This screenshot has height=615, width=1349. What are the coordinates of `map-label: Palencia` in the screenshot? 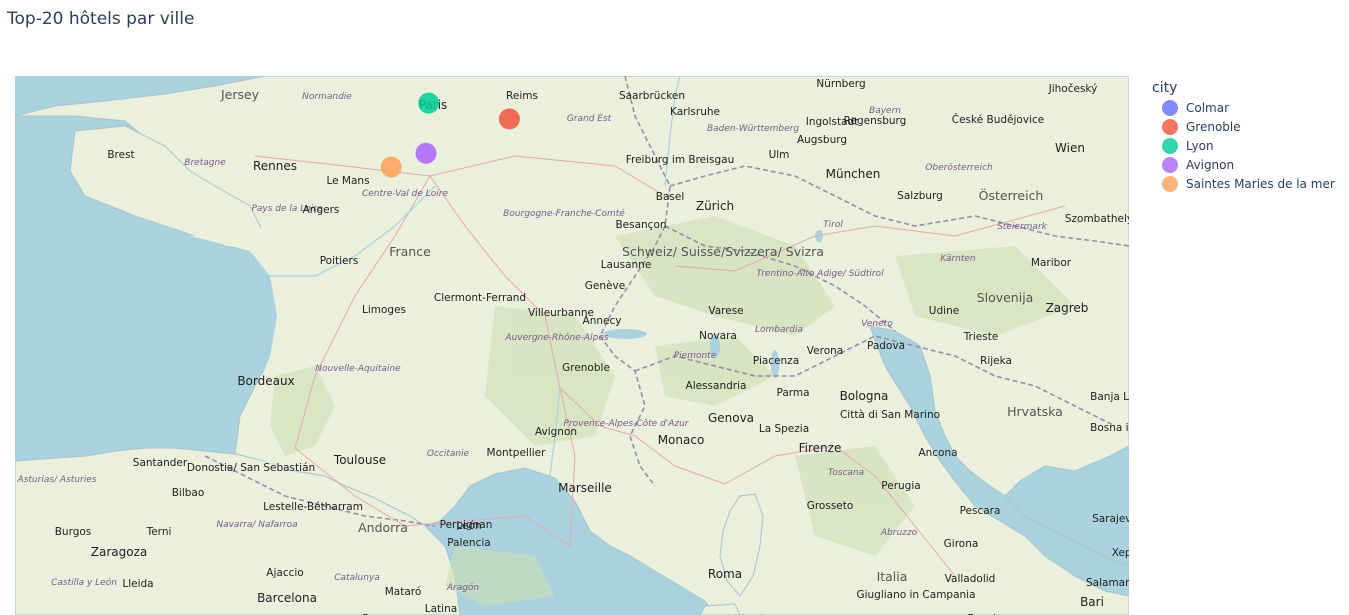 It's located at (468, 543).